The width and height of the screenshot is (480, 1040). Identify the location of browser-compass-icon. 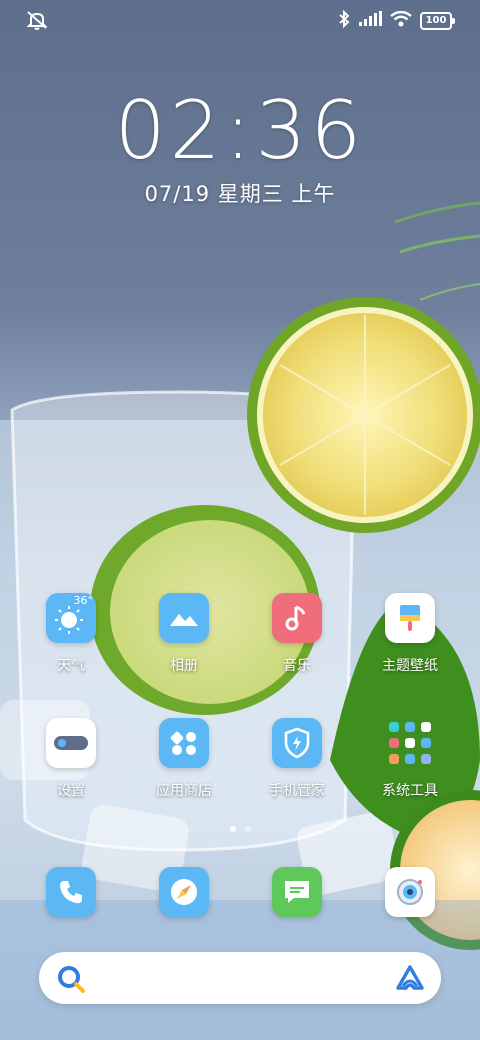
(184, 892).